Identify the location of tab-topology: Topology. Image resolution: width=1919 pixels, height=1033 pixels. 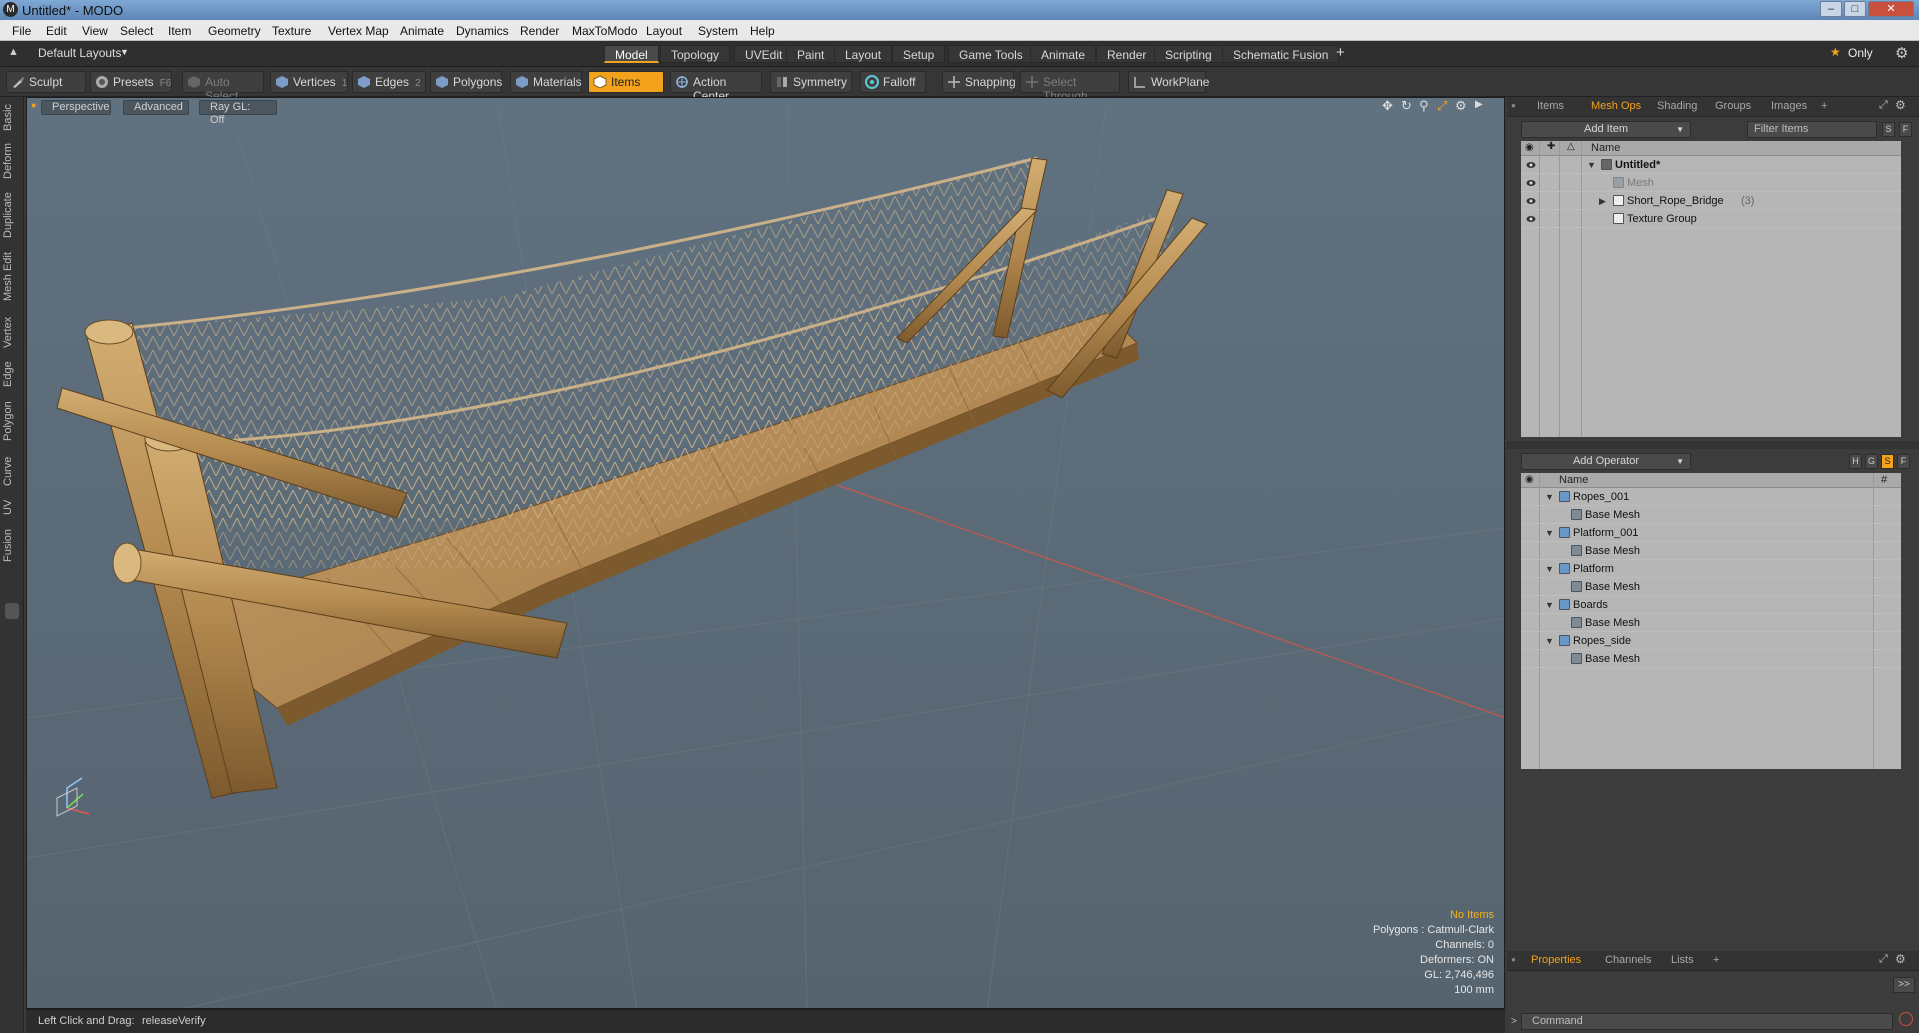
(695, 54).